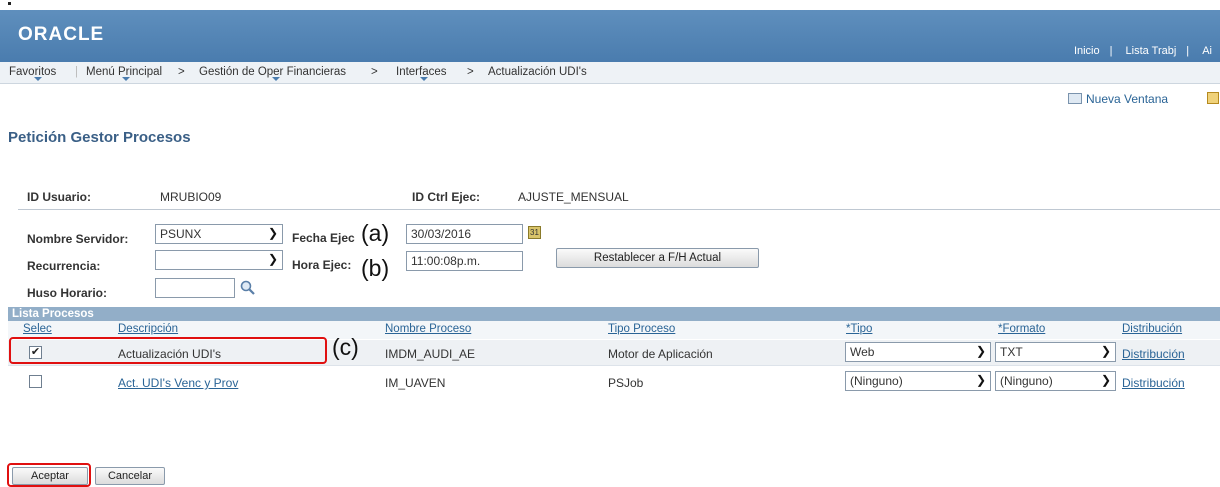 The height and width of the screenshot is (487, 1220). What do you see at coordinates (181, 234) in the screenshot?
I see `server-value: PSUNX` at bounding box center [181, 234].